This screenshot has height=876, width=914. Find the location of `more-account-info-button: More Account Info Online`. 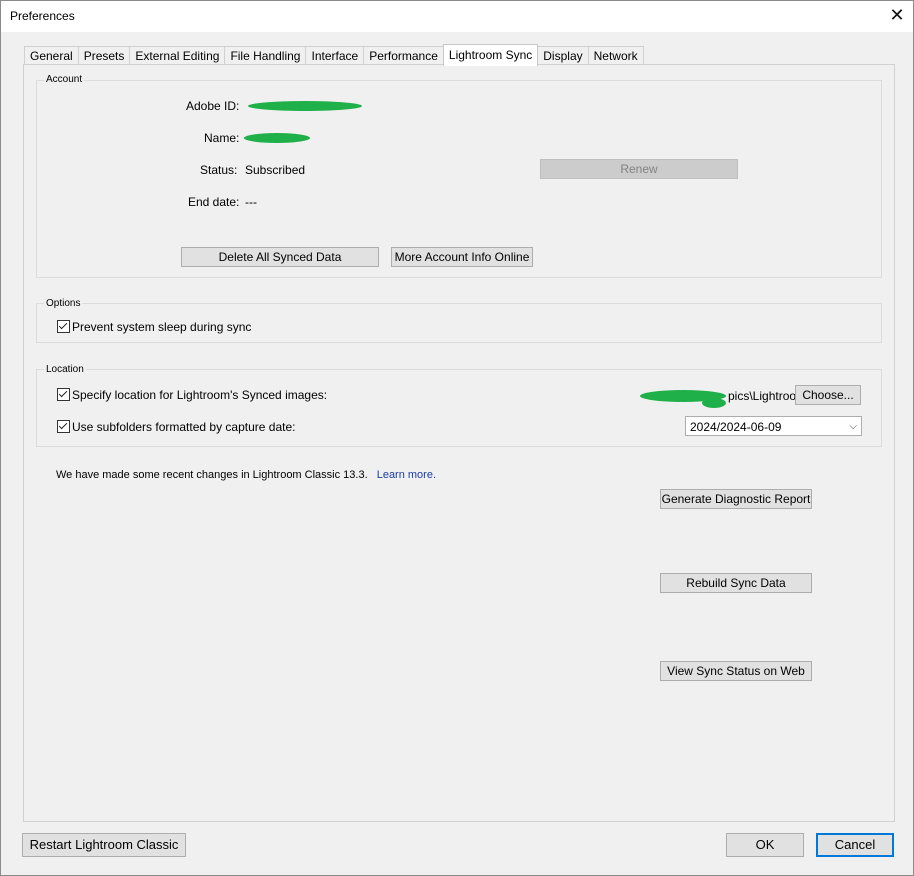

more-account-info-button: More Account Info Online is located at coordinates (462, 257).